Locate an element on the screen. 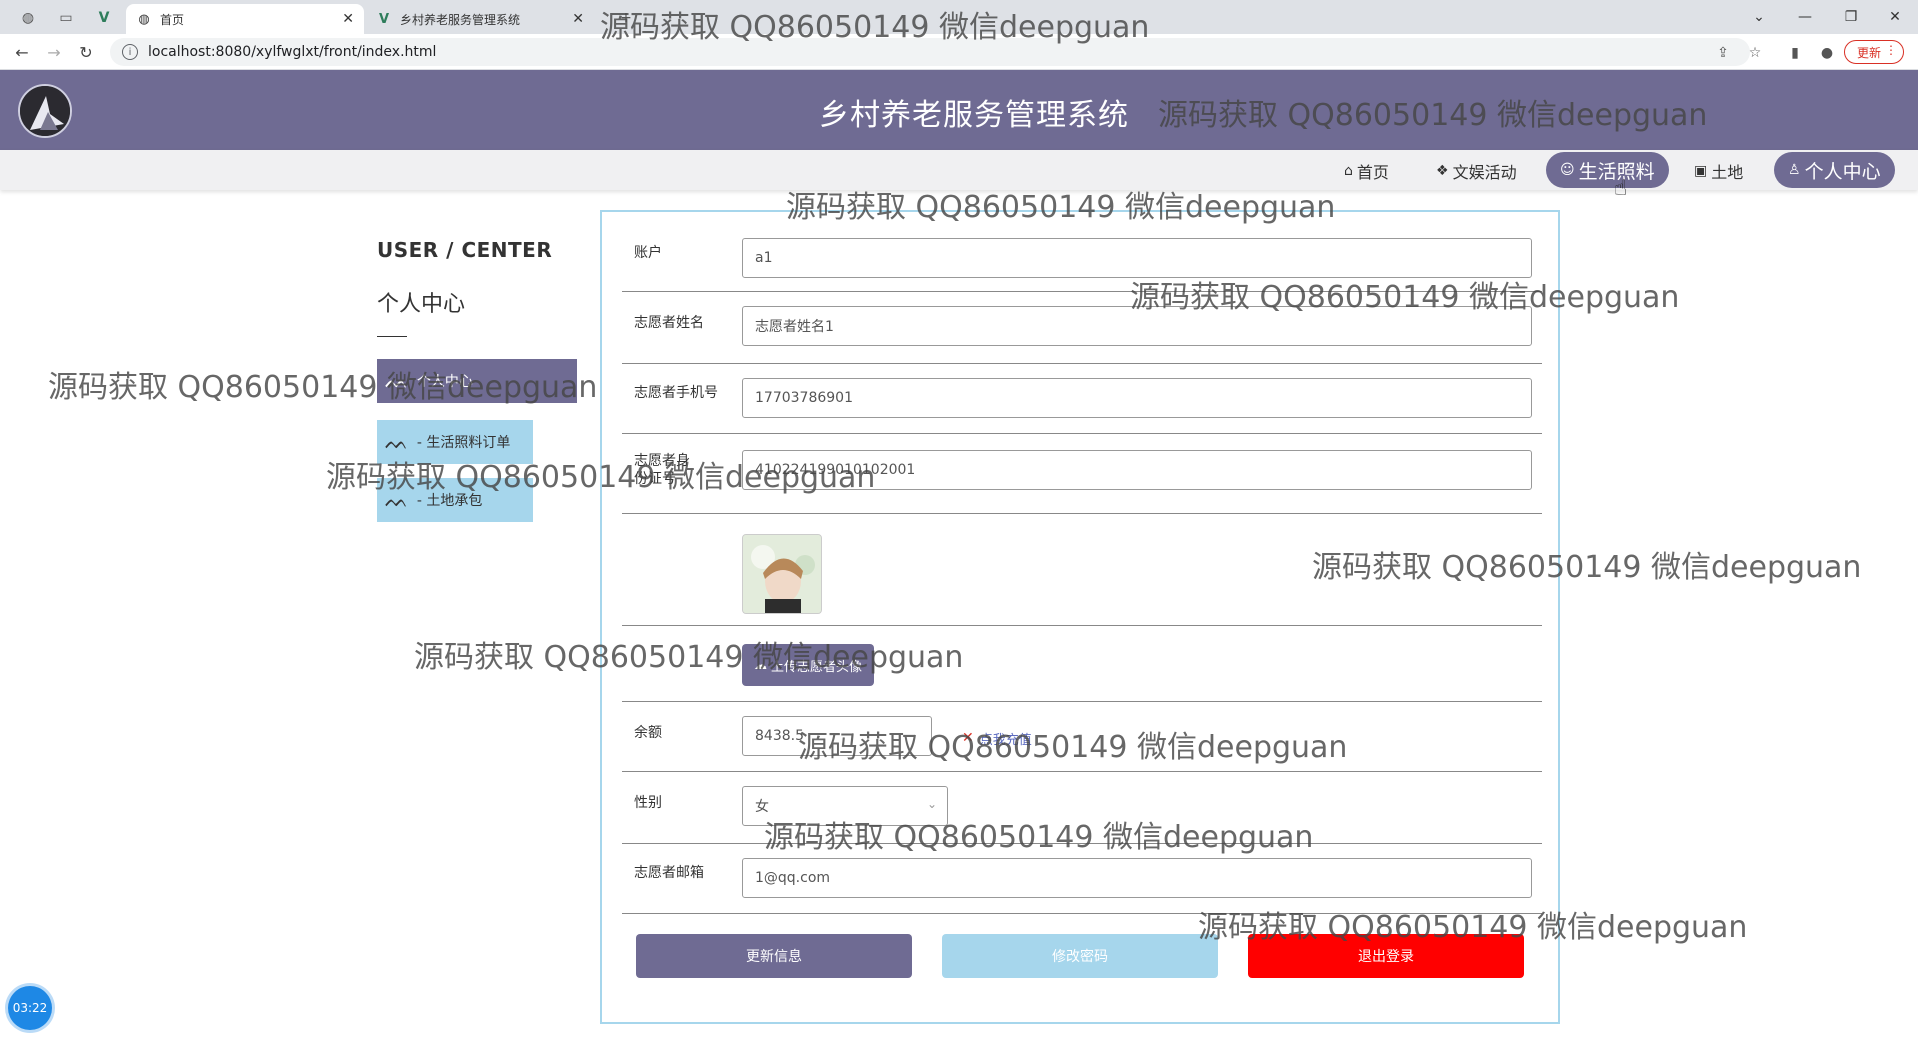 The width and height of the screenshot is (1918, 1040). tab-system: V 乡村养老服务管理系统 ✕ is located at coordinates (480, 19).